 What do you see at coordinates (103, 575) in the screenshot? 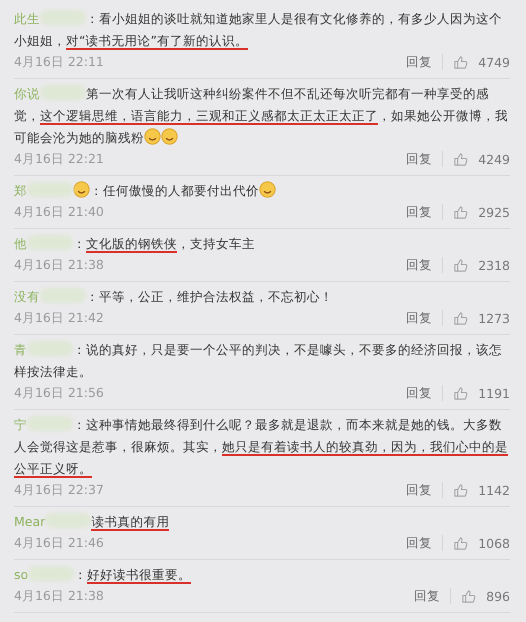
I see `comment-text: so ：好好读书很重要。` at bounding box center [103, 575].